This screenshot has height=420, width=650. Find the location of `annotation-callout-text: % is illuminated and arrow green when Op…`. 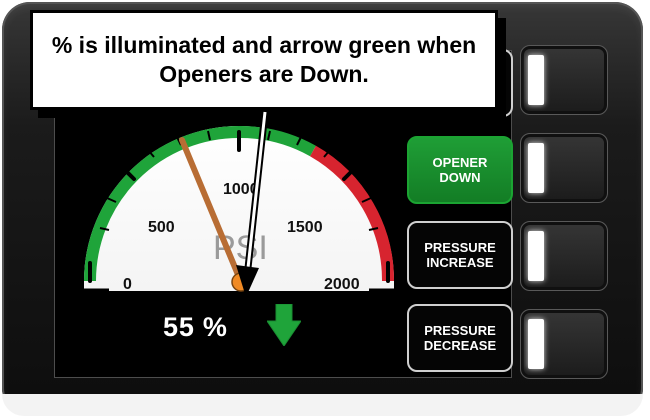

annotation-callout-text: % is illuminated and arrow green when Op… is located at coordinates (264, 59).